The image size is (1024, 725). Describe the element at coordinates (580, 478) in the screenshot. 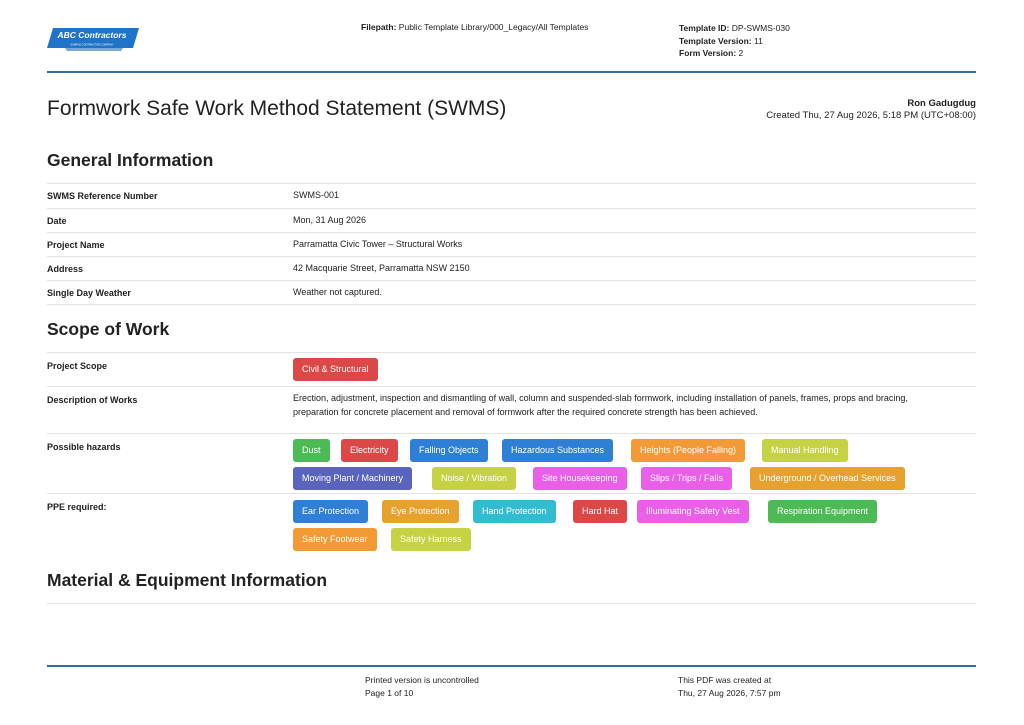

I see `hazard-tag: Site Housekeeping` at that location.